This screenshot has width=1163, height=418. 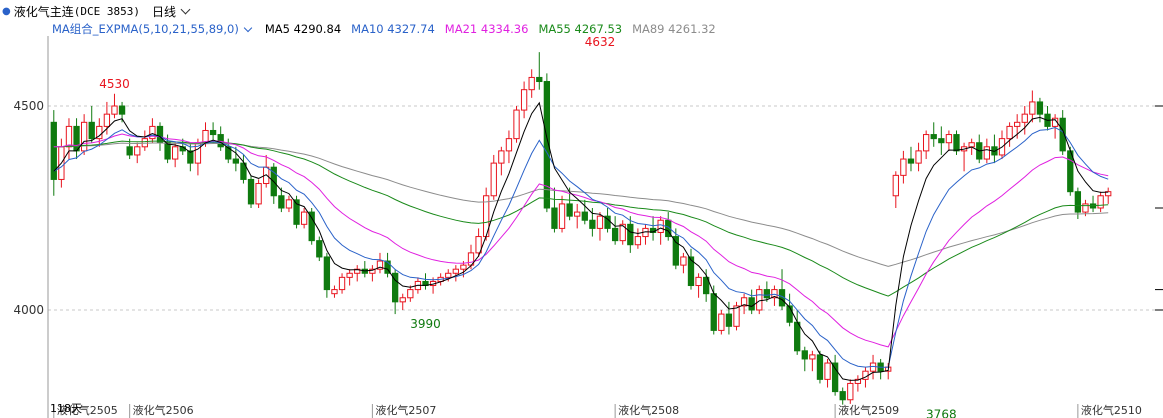 I want to click on x-tick-label: 液化气2506, so click(x=163, y=410).